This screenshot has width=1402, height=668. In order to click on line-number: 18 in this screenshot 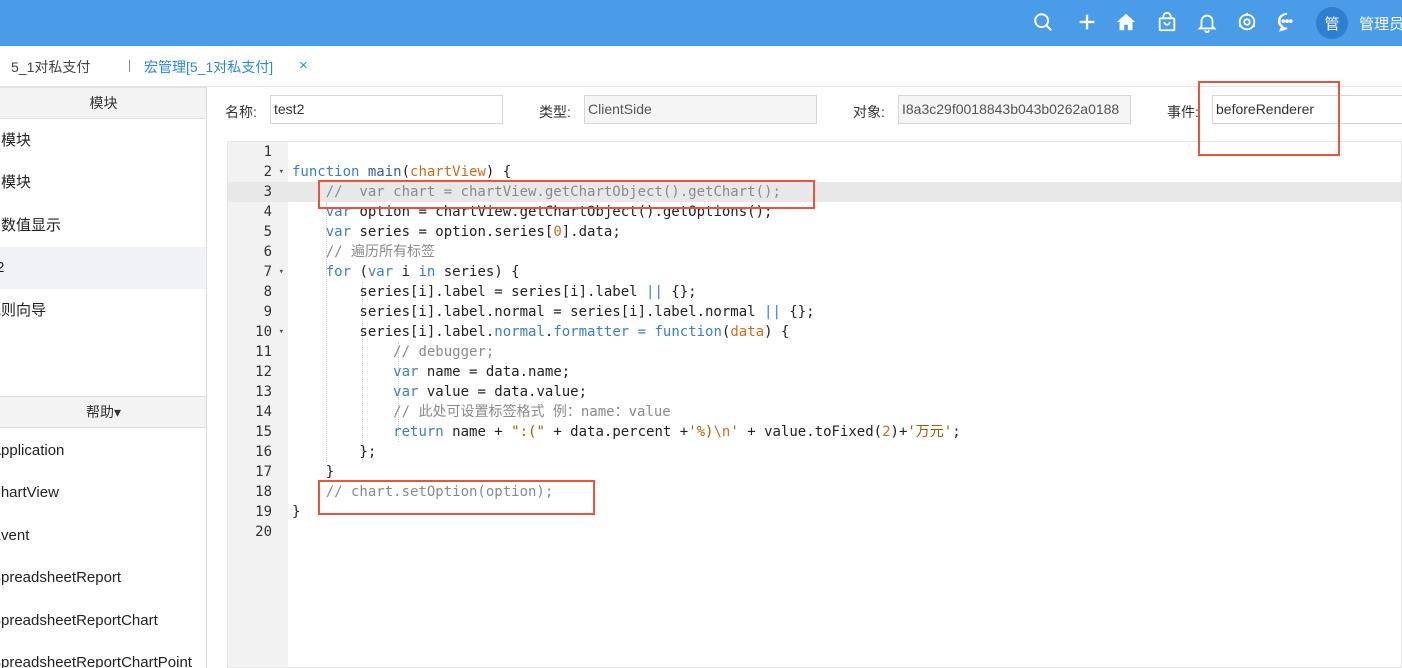, I will do `click(263, 492)`.